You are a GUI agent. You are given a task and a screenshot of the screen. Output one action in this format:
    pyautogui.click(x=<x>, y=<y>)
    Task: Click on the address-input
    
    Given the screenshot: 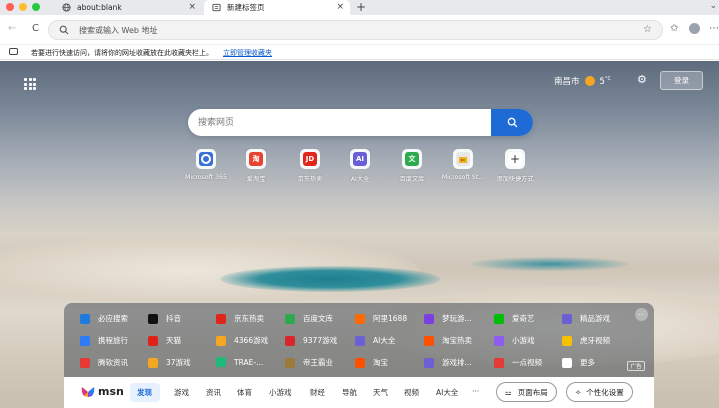 What is the action you would take?
    pyautogui.click(x=349, y=30)
    